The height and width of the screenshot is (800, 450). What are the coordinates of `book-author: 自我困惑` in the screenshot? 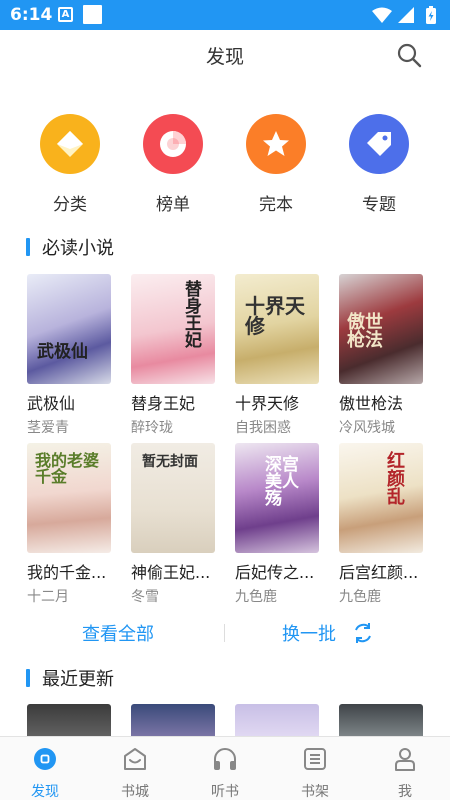 It's located at (263, 428).